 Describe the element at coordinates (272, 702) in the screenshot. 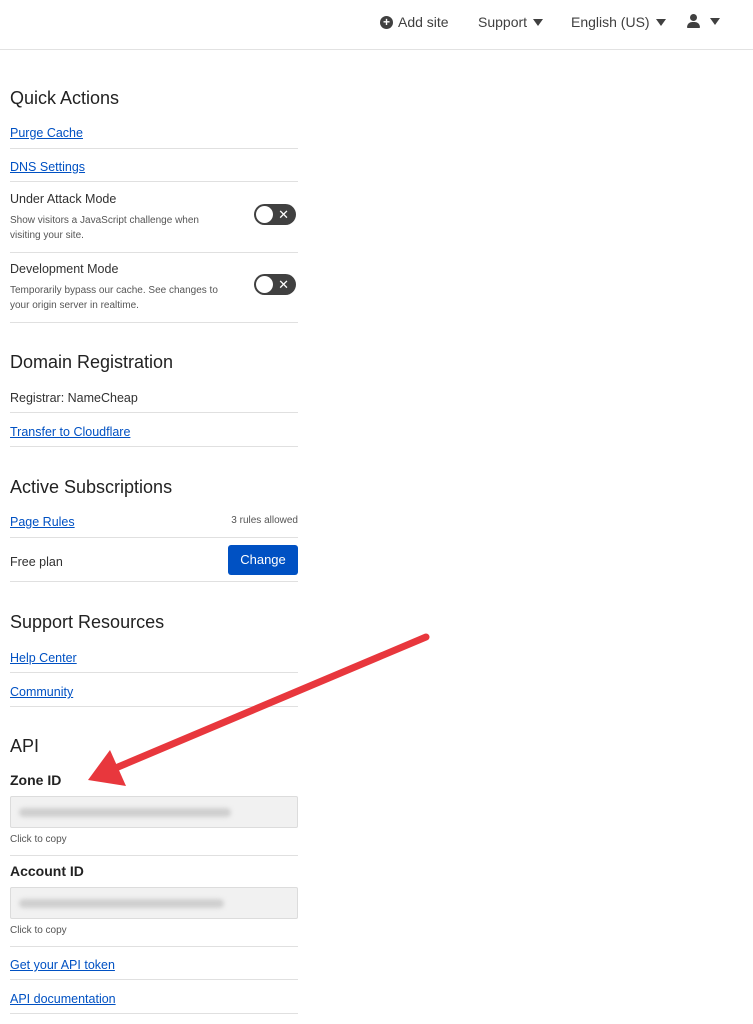

I see `arrow-shaft` at that location.